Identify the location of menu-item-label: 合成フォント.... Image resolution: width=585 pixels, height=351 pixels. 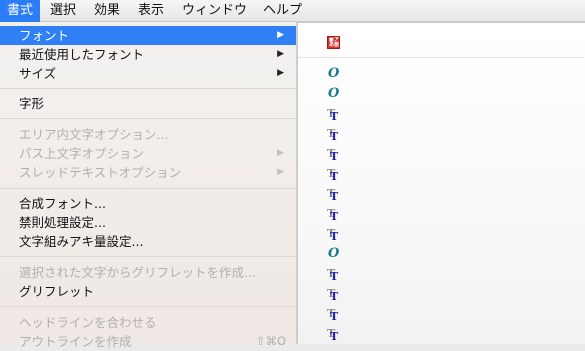
(62, 203).